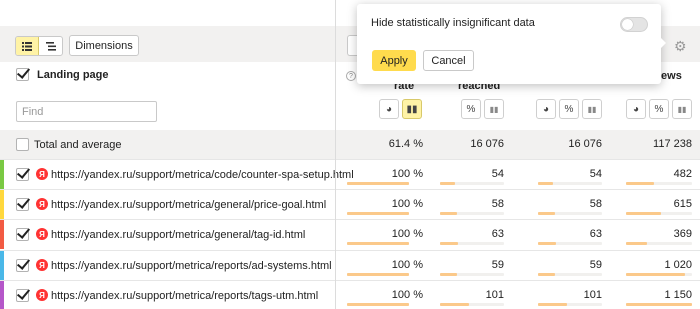 The width and height of the screenshot is (700, 309). Describe the element at coordinates (352, 45) in the screenshot. I see `right-toolbar-input` at that location.